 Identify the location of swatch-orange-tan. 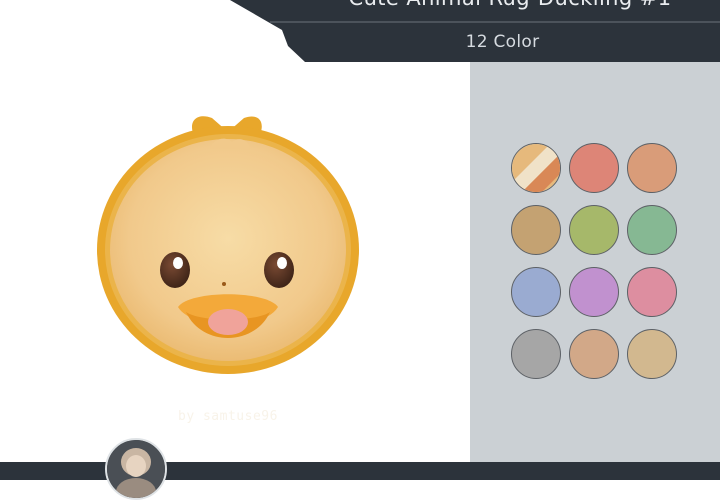
(652, 168).